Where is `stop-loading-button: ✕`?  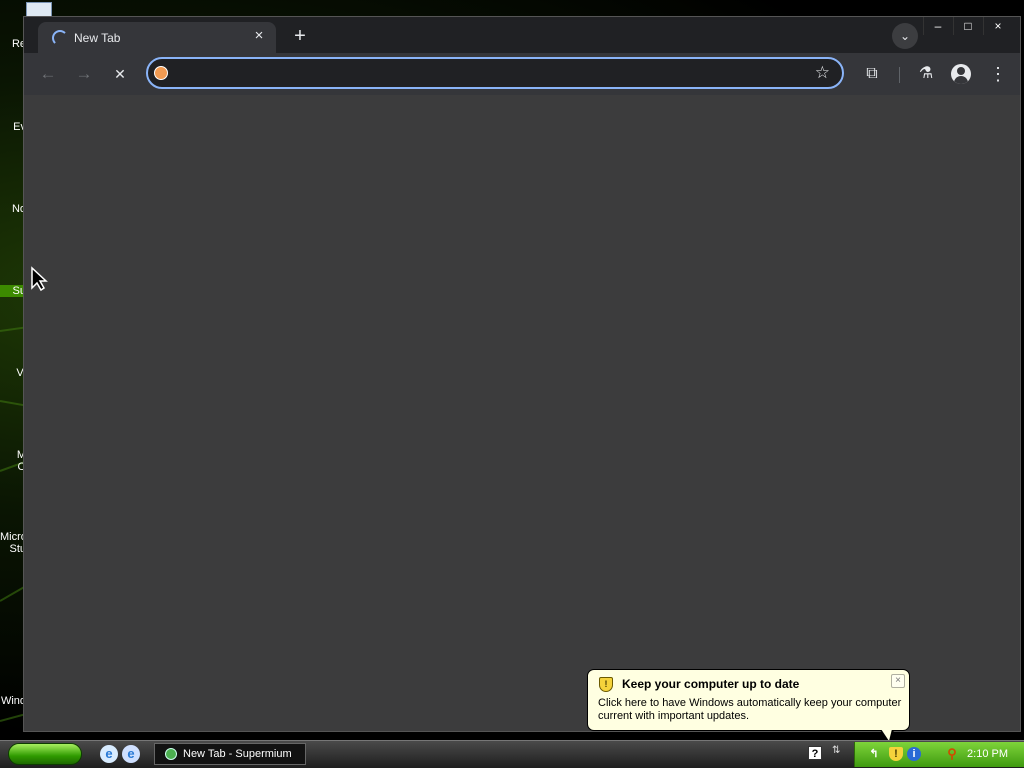 stop-loading-button: ✕ is located at coordinates (120, 74).